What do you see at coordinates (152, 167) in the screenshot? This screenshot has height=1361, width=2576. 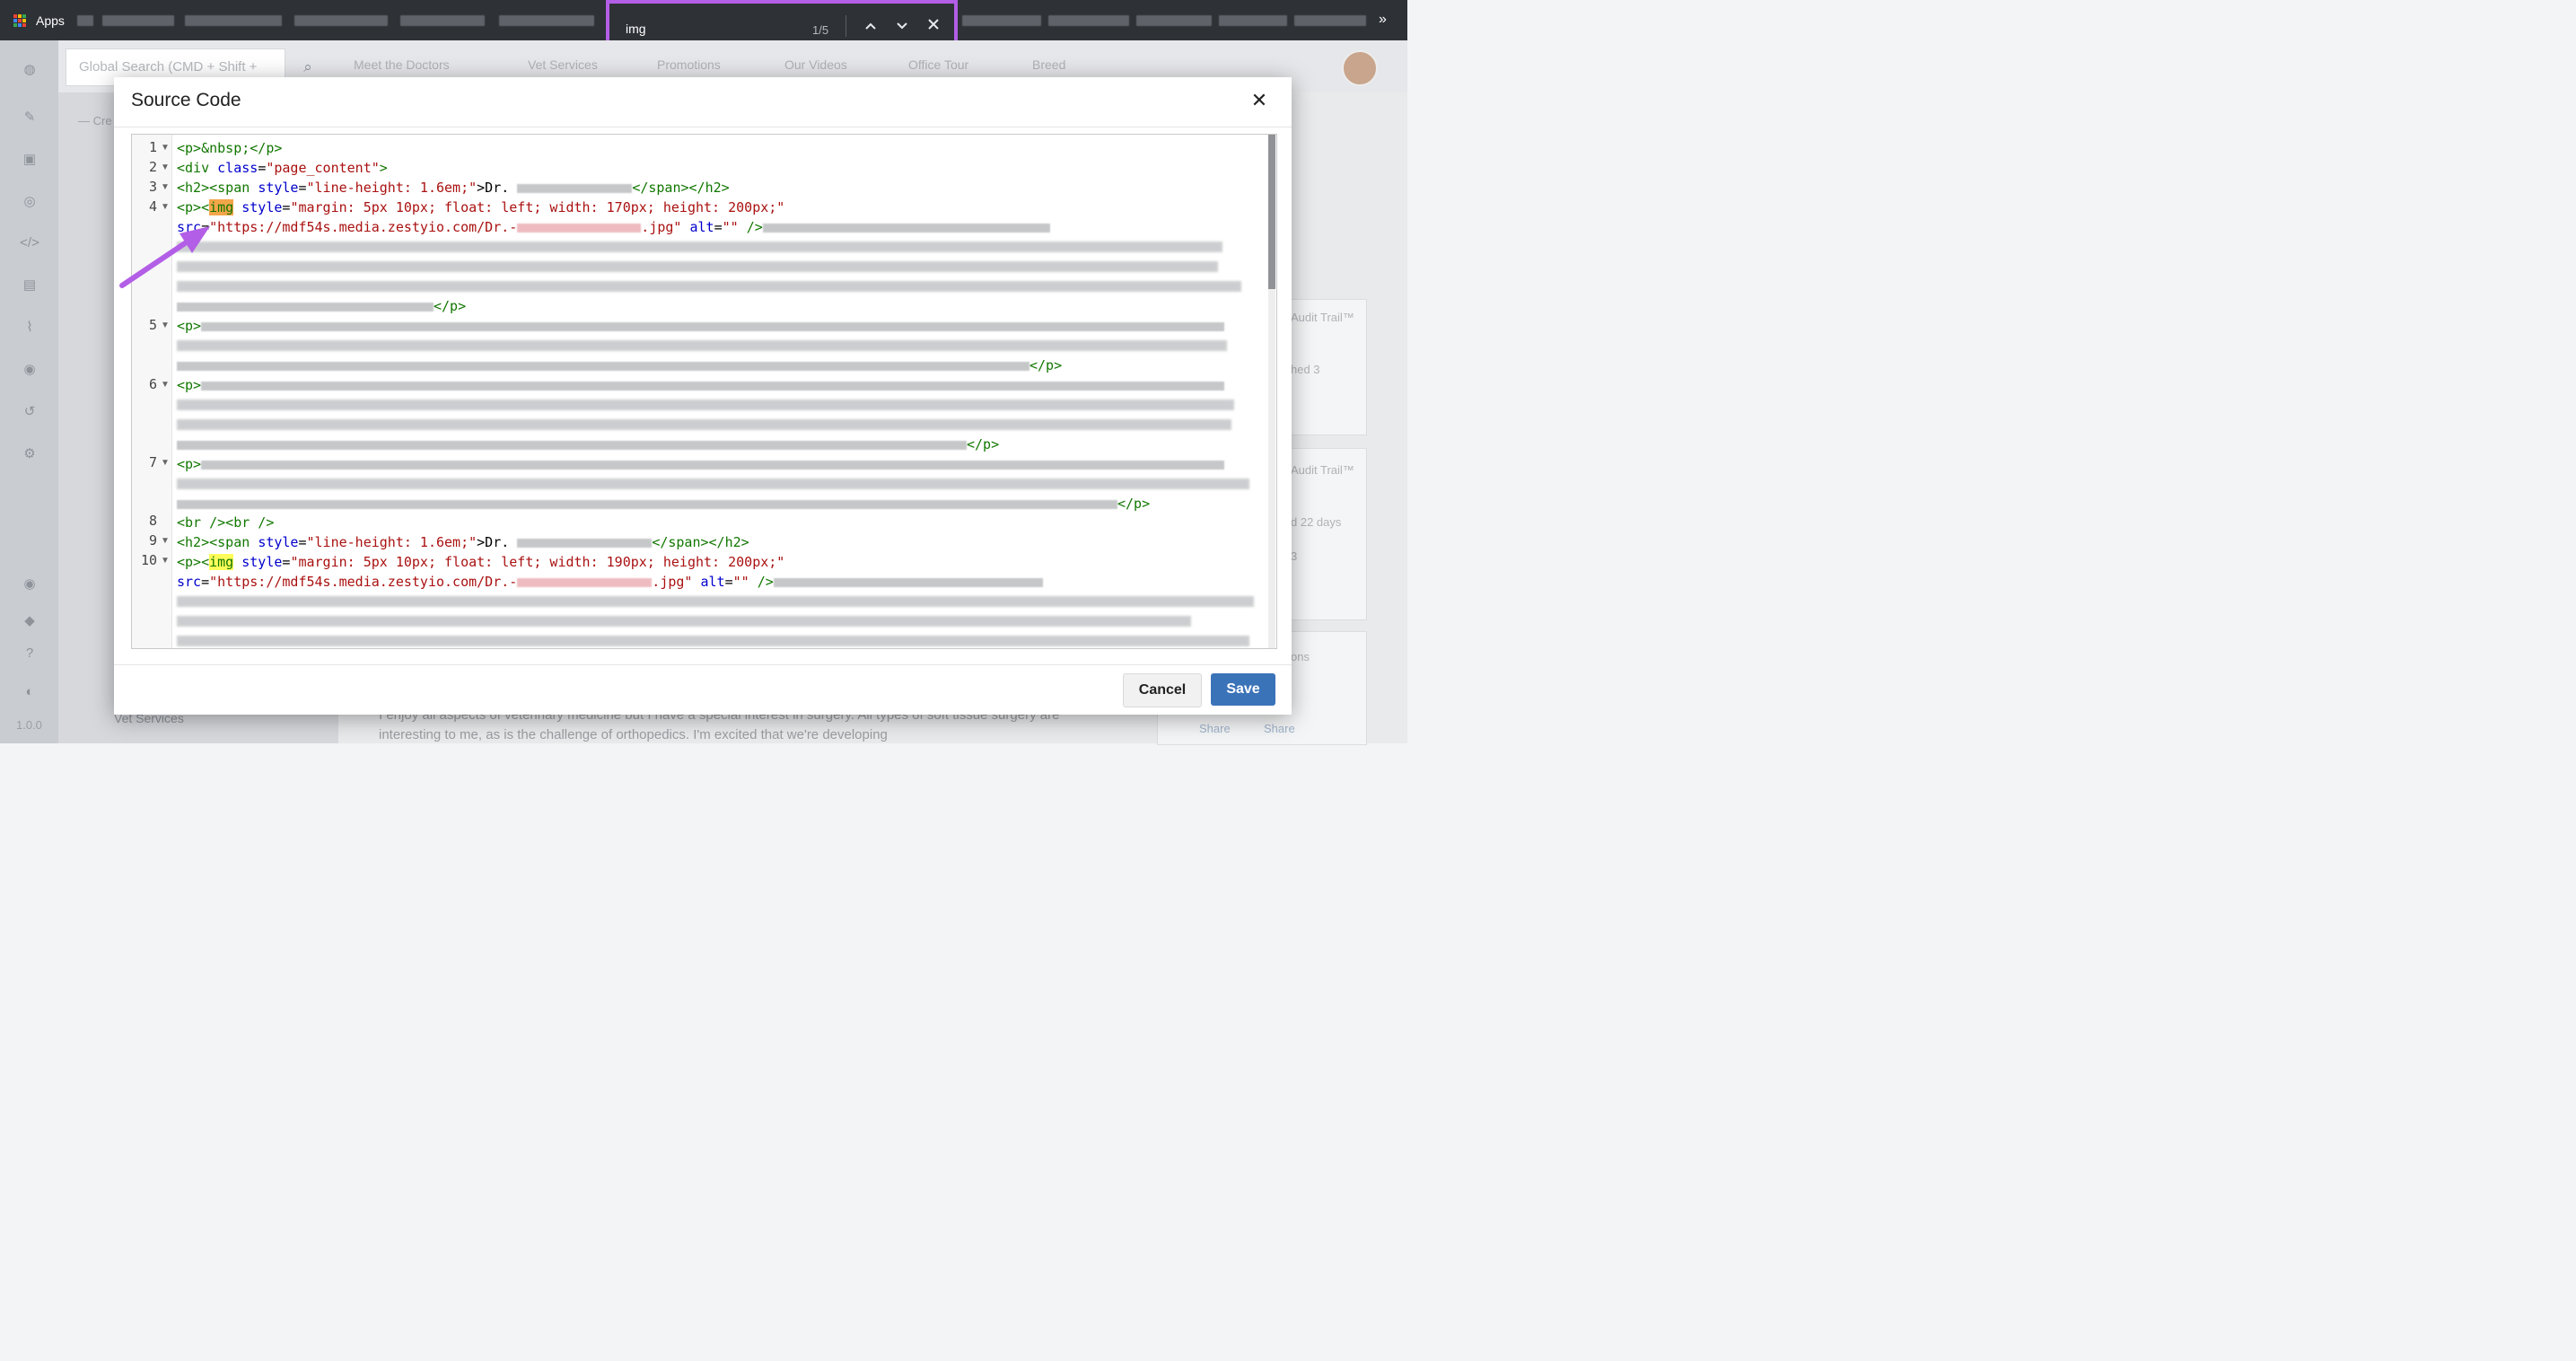 I see `line-number: 2` at bounding box center [152, 167].